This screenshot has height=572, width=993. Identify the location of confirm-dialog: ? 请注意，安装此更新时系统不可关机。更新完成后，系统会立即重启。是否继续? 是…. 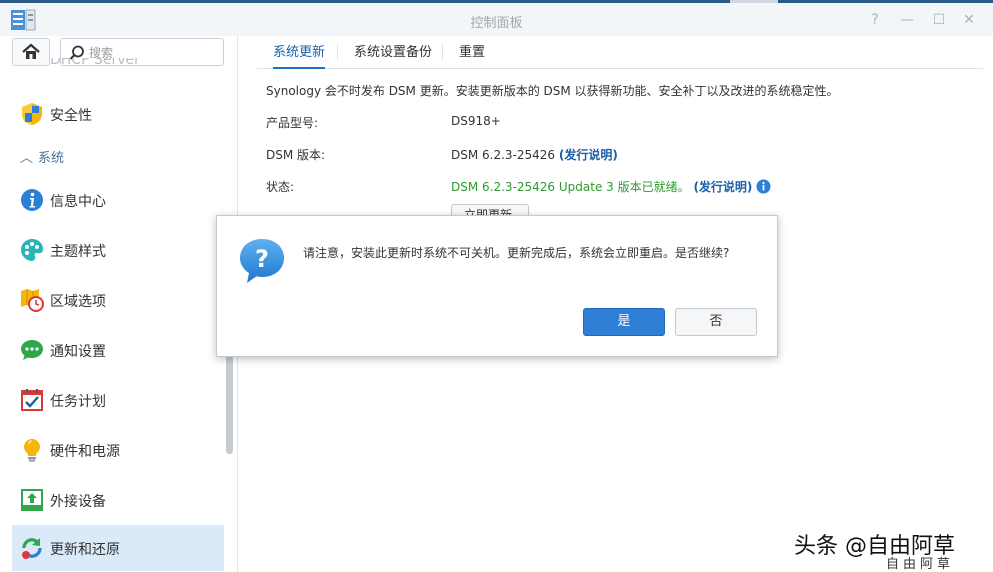
(497, 286).